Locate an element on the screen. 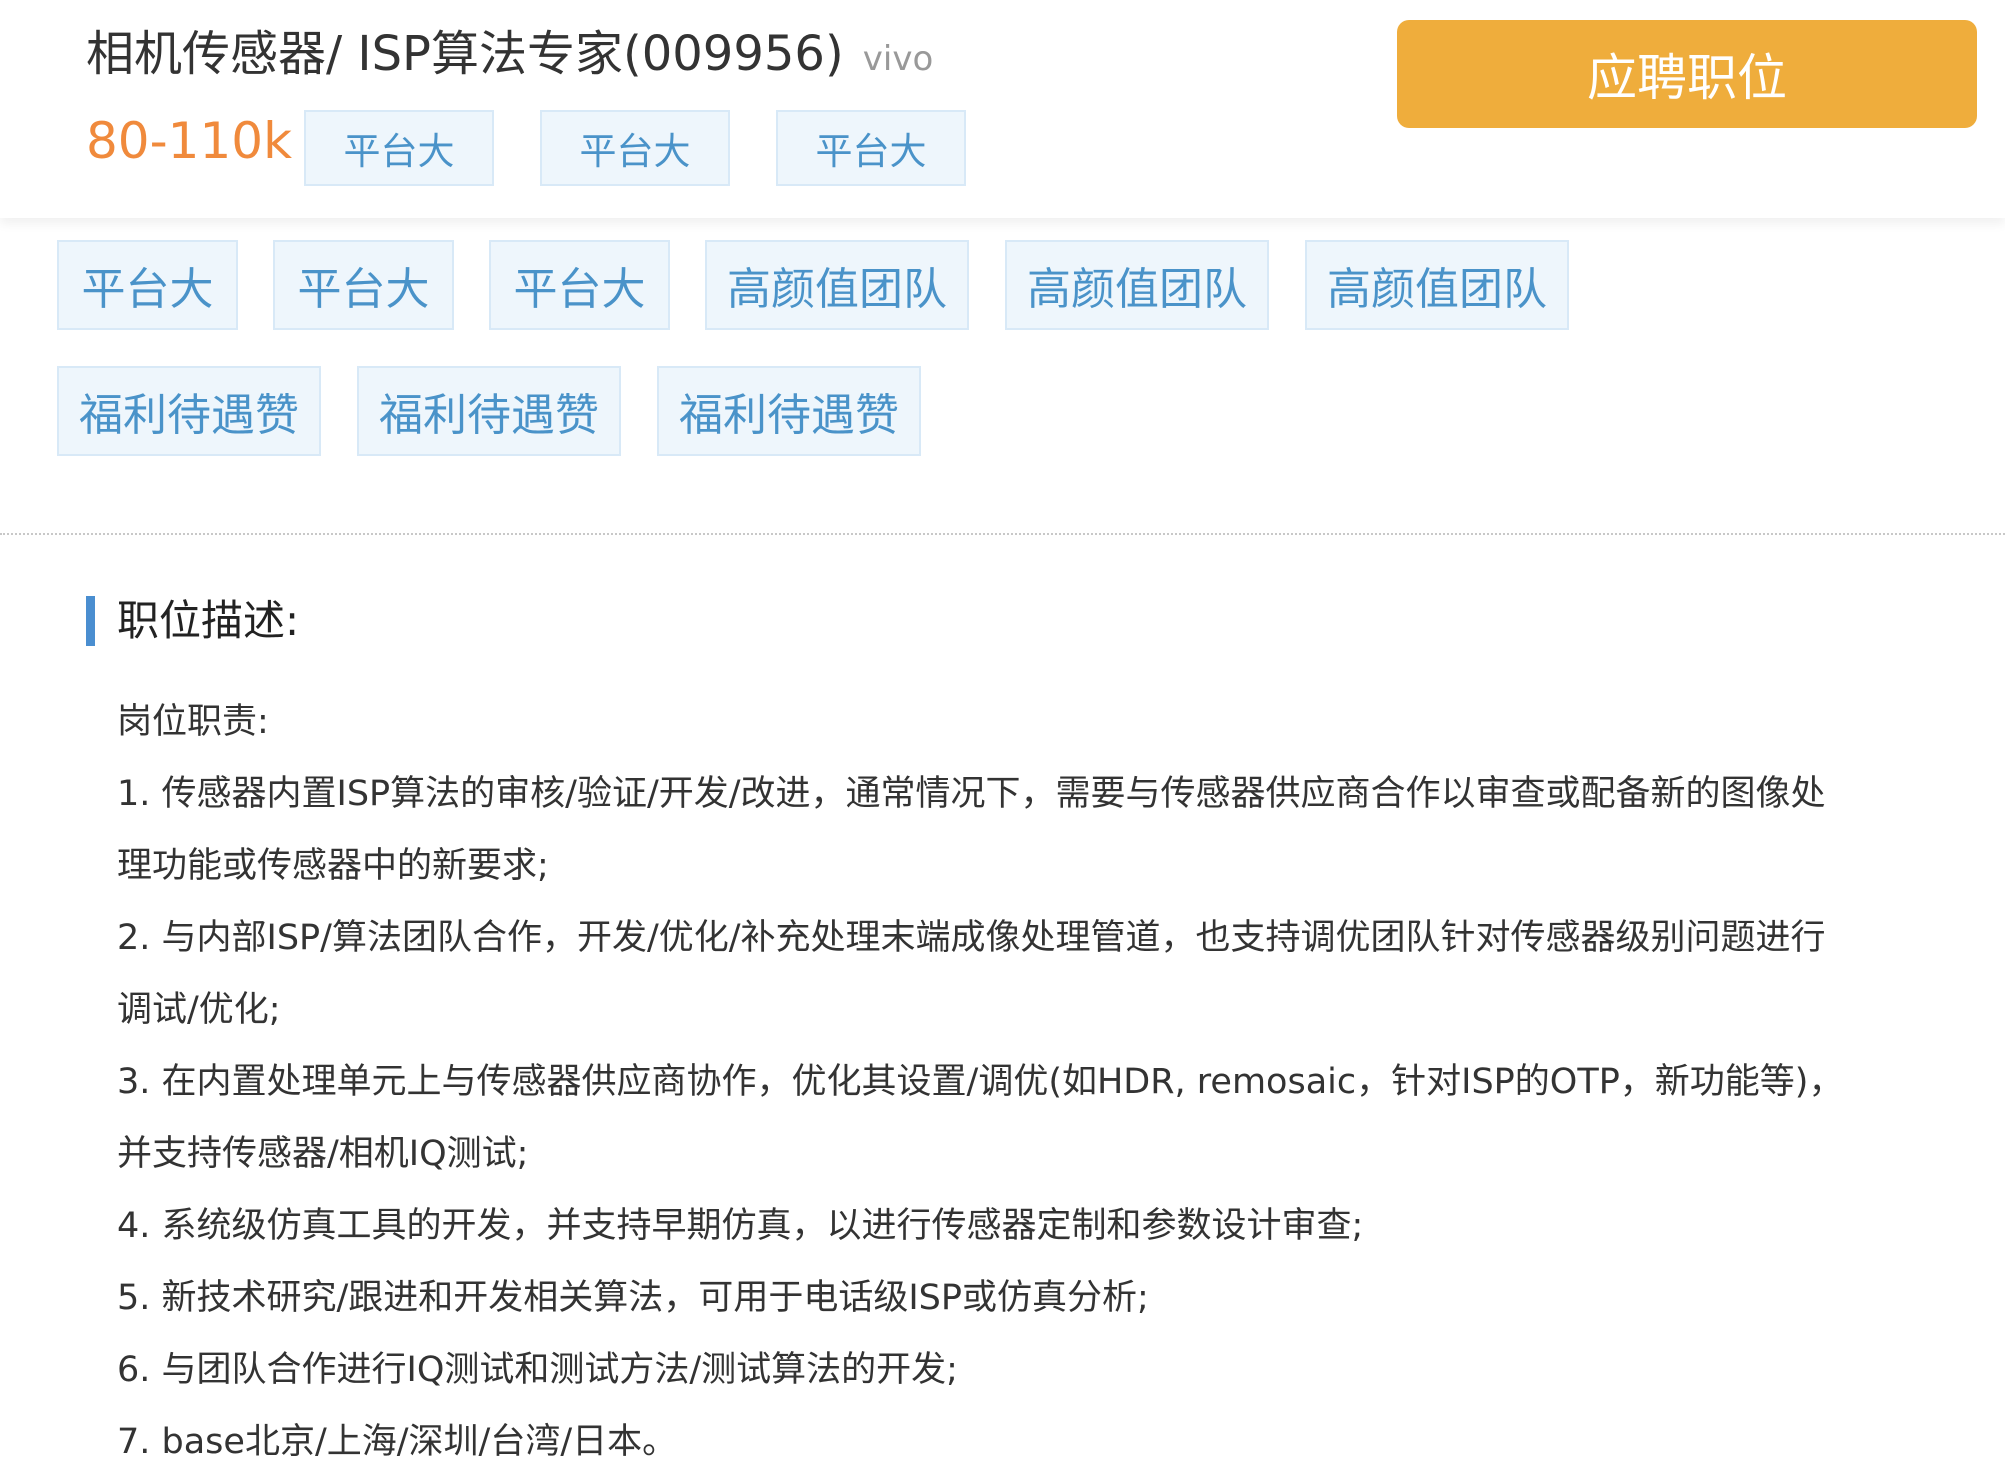 Image resolution: width=2005 pixels, height=1478 pixels. description-line: 7. base北京/上海/深圳/台湾/日本。 is located at coordinates (397, 1442).